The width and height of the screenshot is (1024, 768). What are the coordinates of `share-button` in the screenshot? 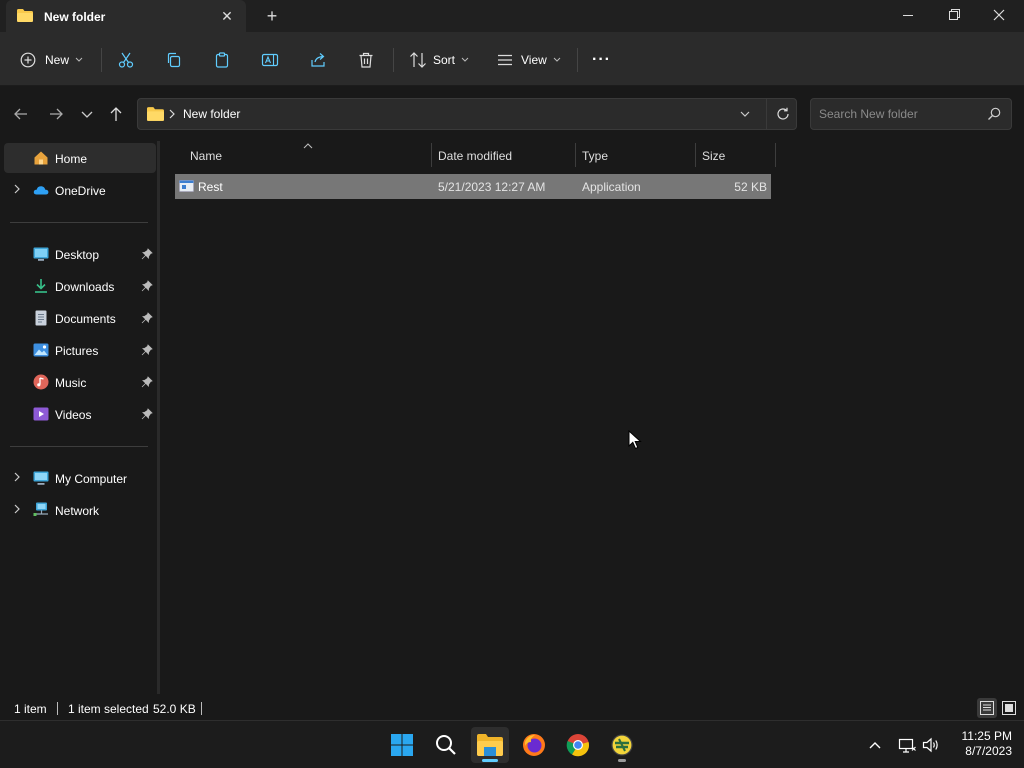 It's located at (318, 60).